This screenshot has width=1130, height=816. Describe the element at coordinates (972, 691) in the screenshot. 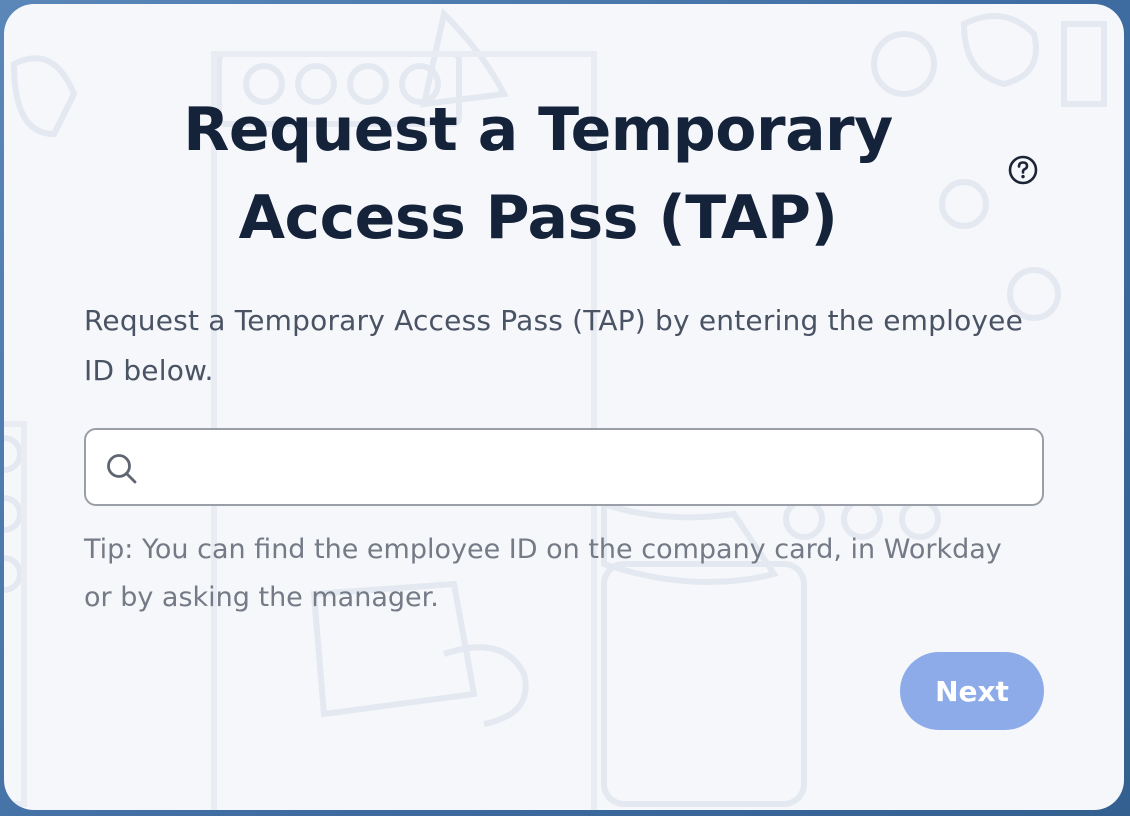

I see `next-button: Next` at that location.